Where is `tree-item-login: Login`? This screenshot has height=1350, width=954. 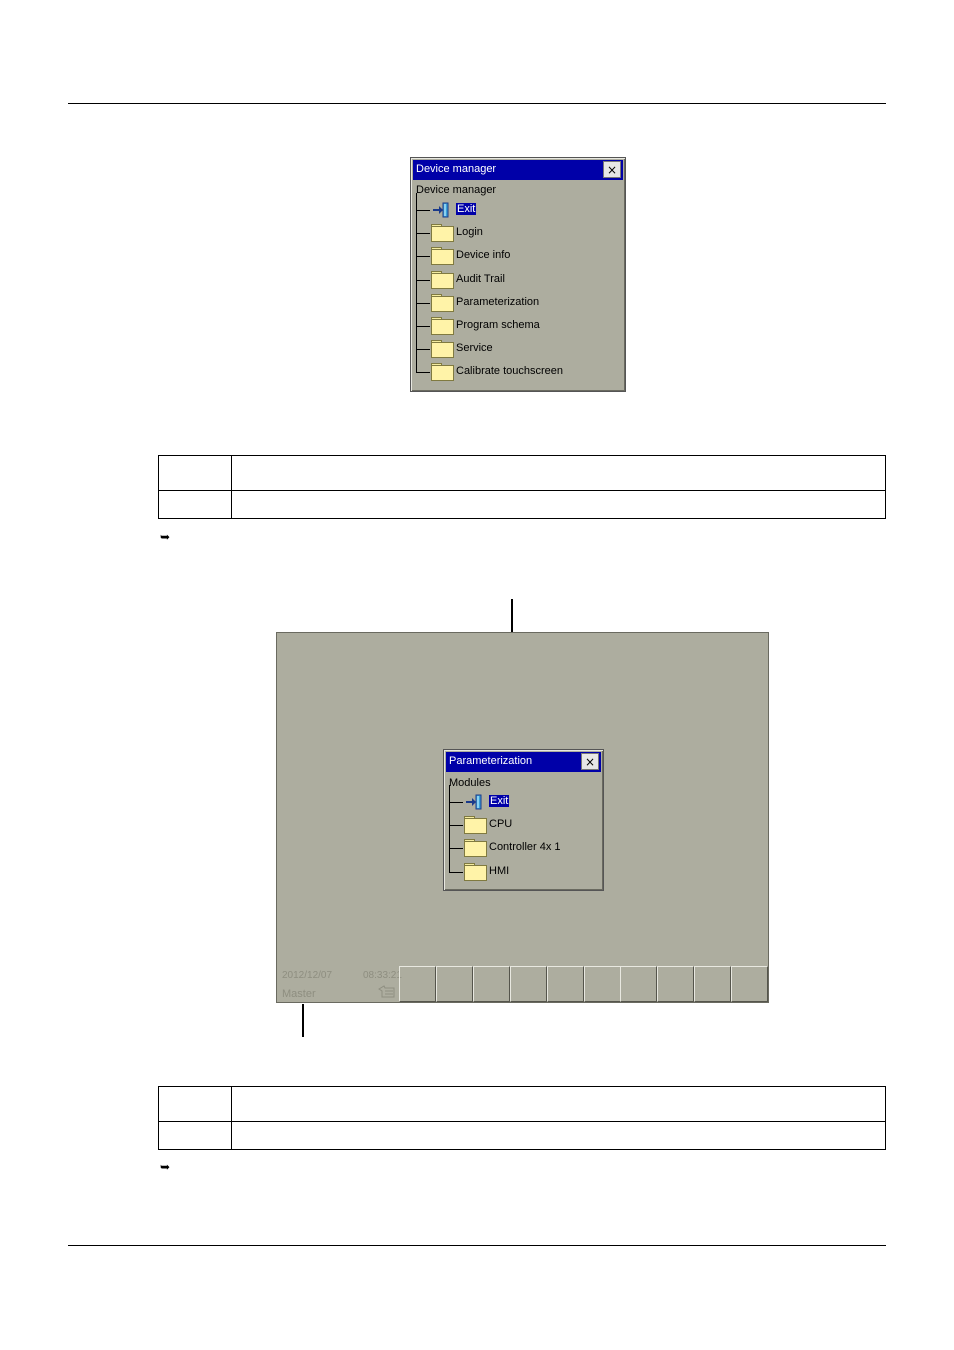
tree-item-login: Login is located at coordinates (469, 232).